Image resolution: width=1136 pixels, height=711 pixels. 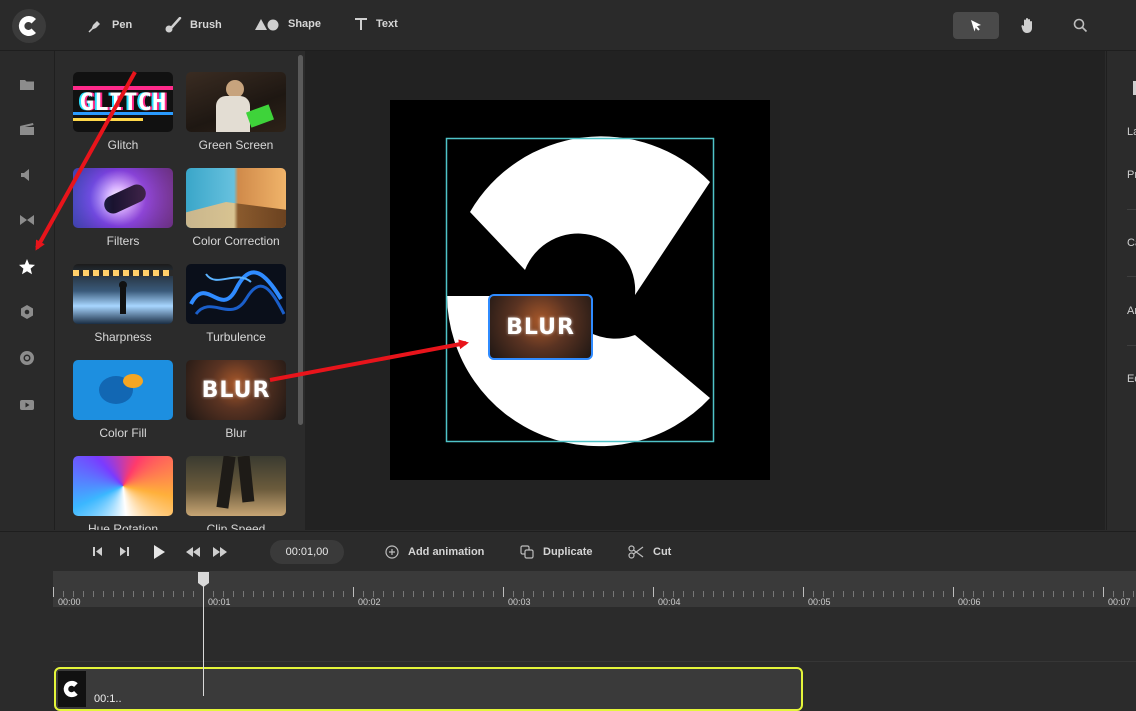 I want to click on clip-speed-thumbnail, so click(x=236, y=486).